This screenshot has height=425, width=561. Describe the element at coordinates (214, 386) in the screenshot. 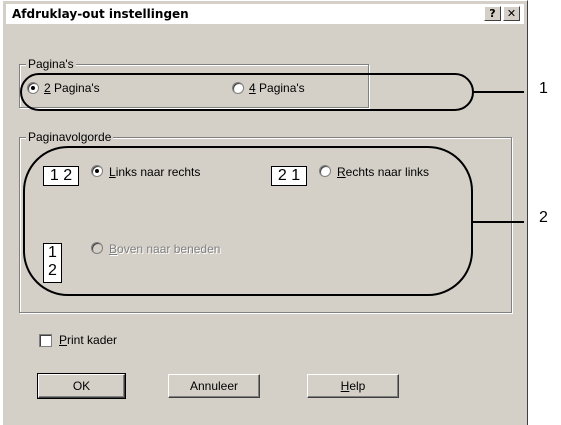

I see `cancel-button: Annuleer` at that location.